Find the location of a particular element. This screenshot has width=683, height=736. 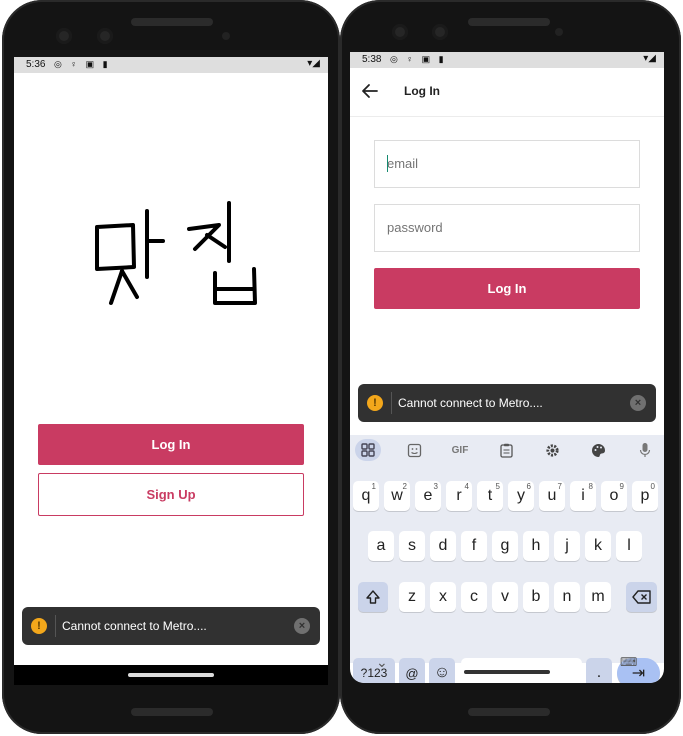

key-y: y6 is located at coordinates (521, 496).